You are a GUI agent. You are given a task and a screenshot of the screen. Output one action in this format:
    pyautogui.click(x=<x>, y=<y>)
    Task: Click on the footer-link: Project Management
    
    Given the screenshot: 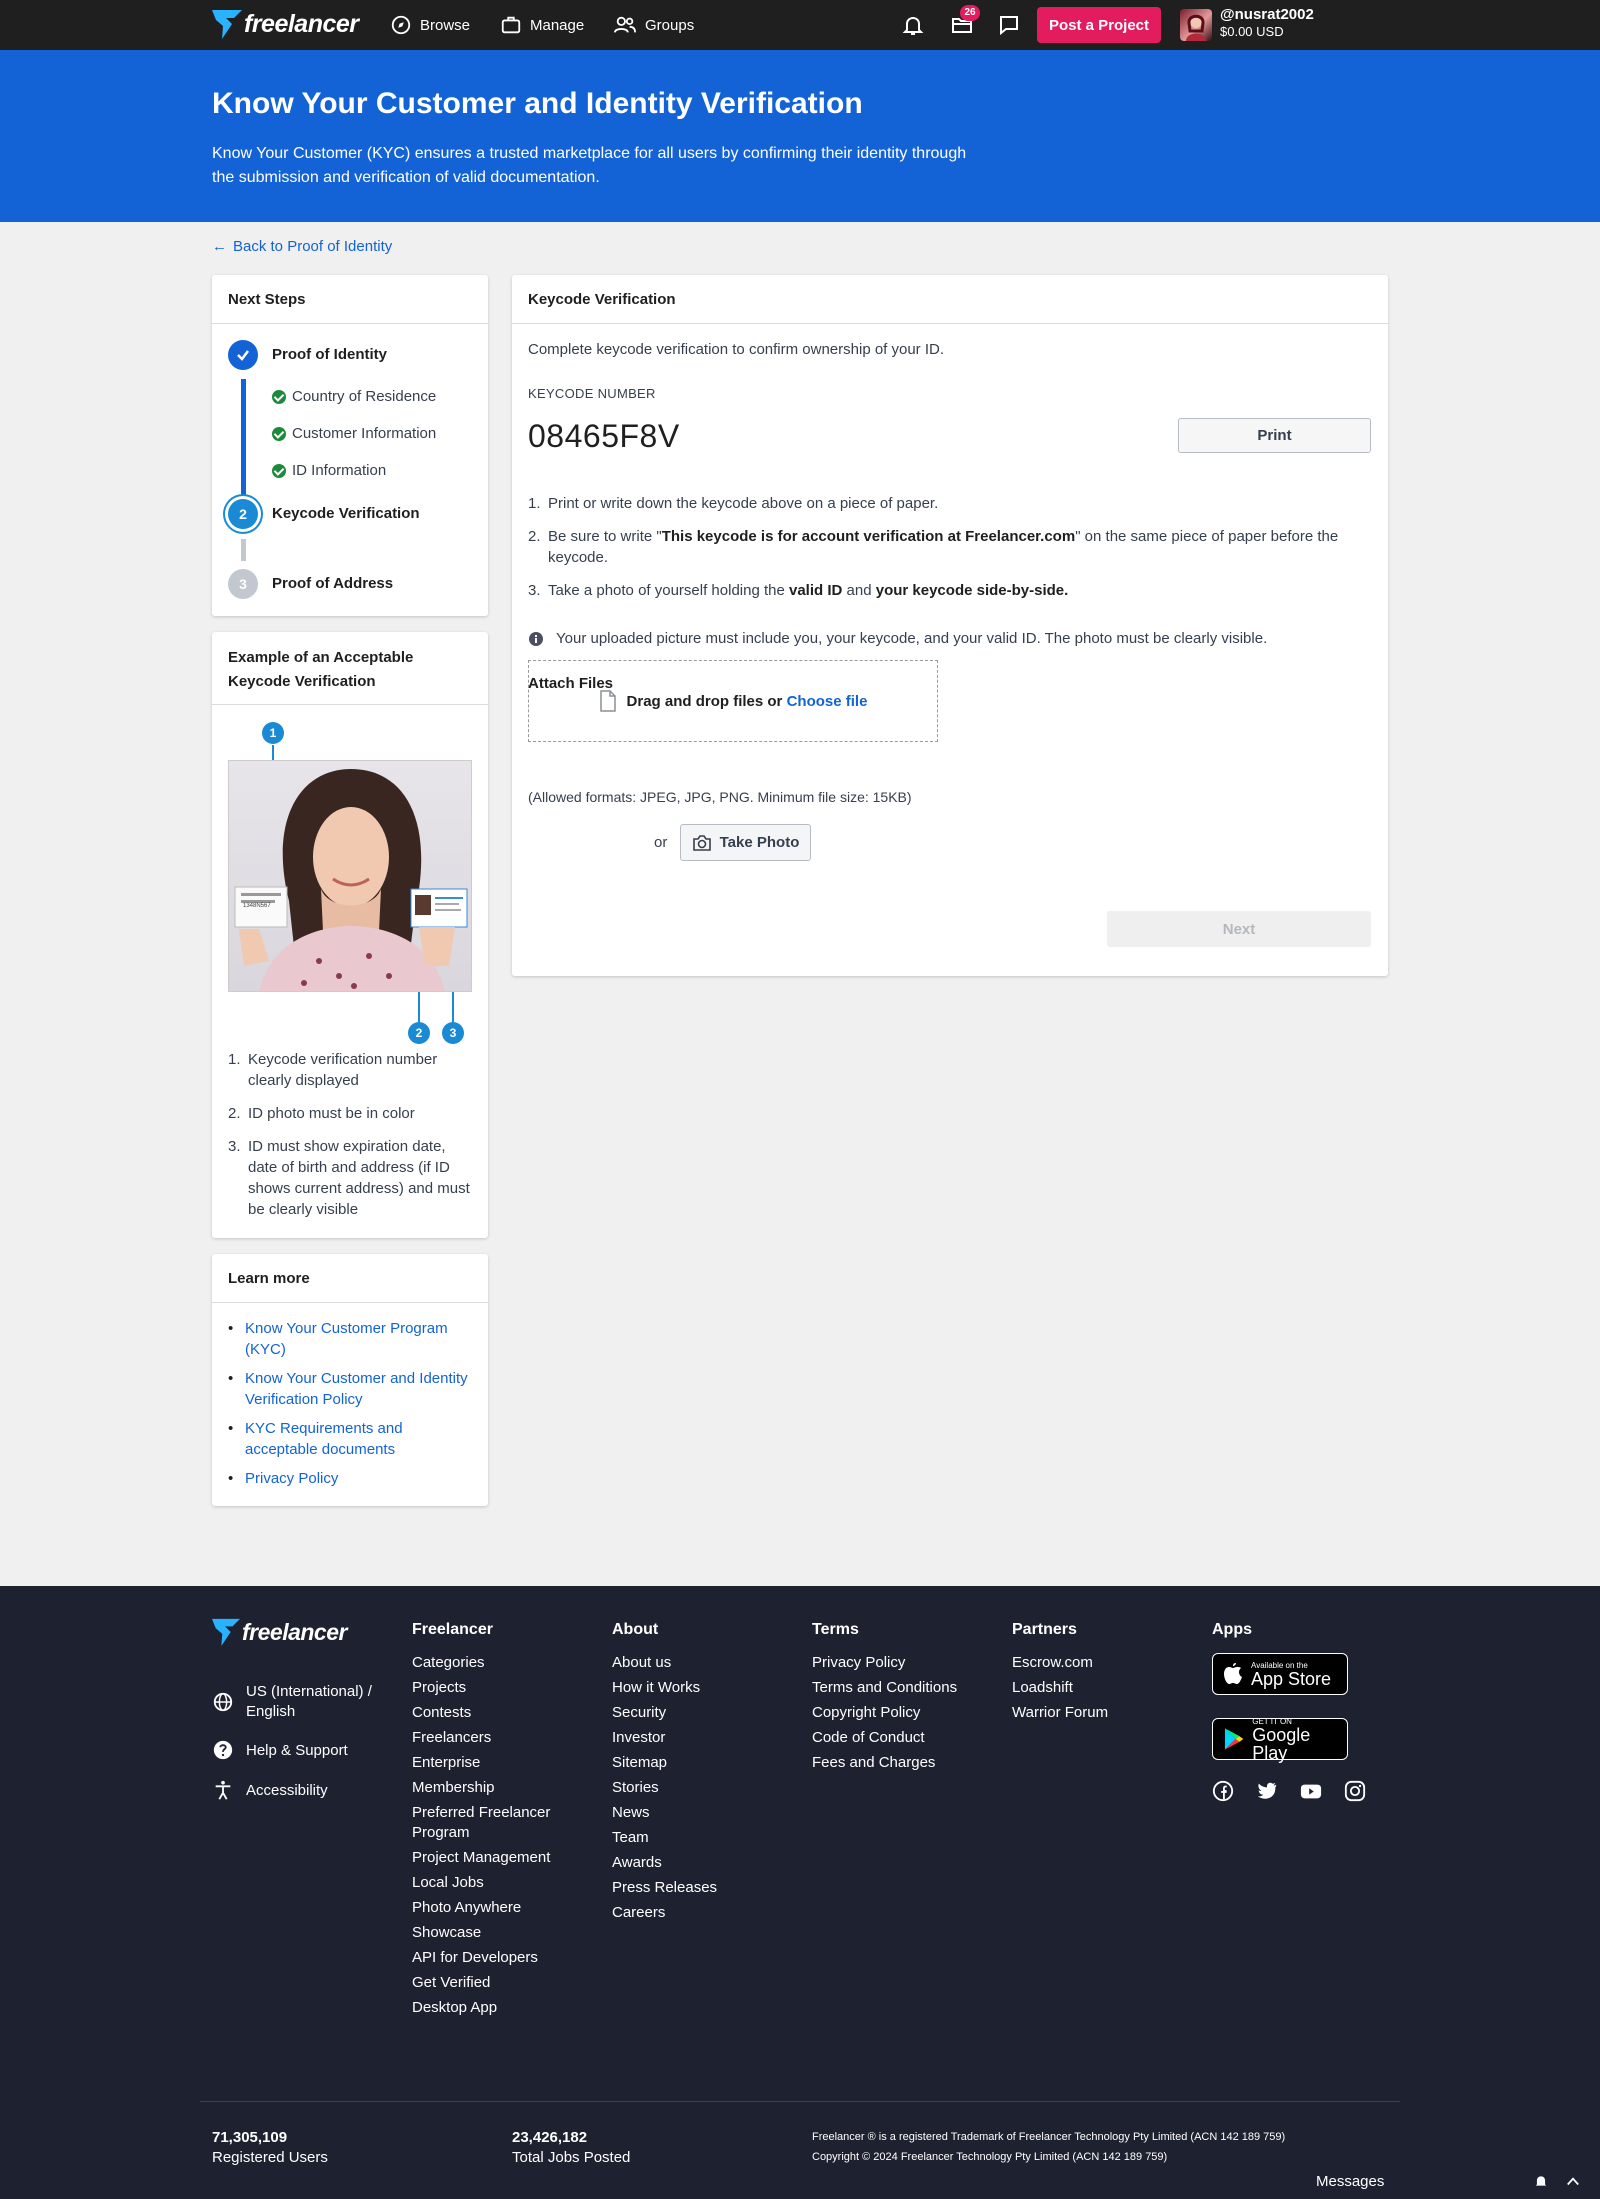 What is the action you would take?
    pyautogui.click(x=487, y=1858)
    